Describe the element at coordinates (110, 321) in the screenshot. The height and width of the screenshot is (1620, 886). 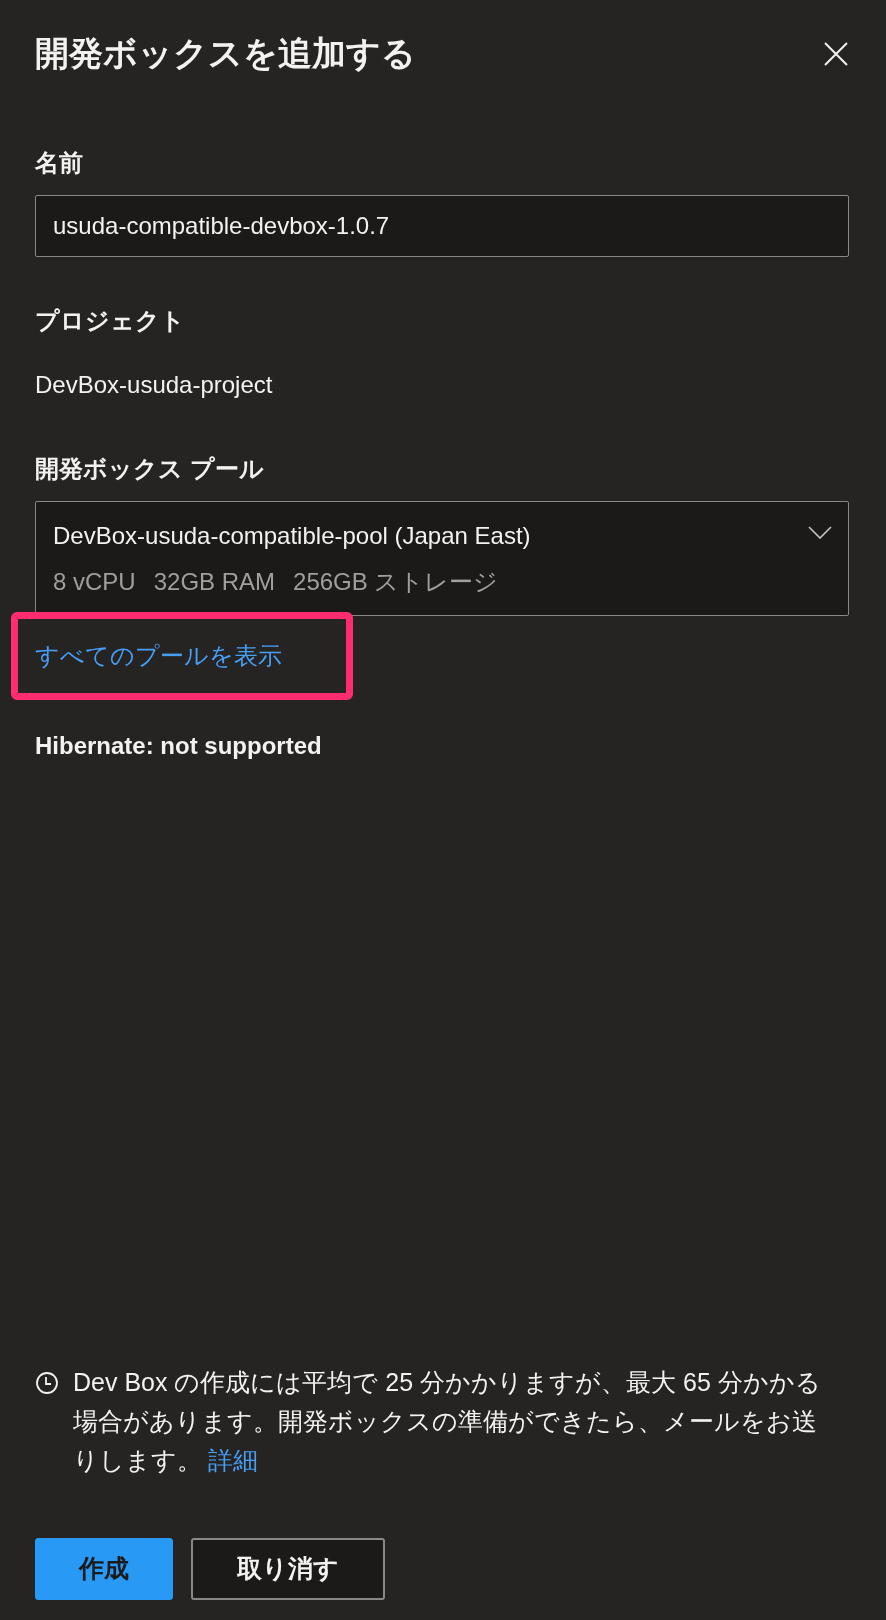
I see `field-label: プロジェクト` at that location.